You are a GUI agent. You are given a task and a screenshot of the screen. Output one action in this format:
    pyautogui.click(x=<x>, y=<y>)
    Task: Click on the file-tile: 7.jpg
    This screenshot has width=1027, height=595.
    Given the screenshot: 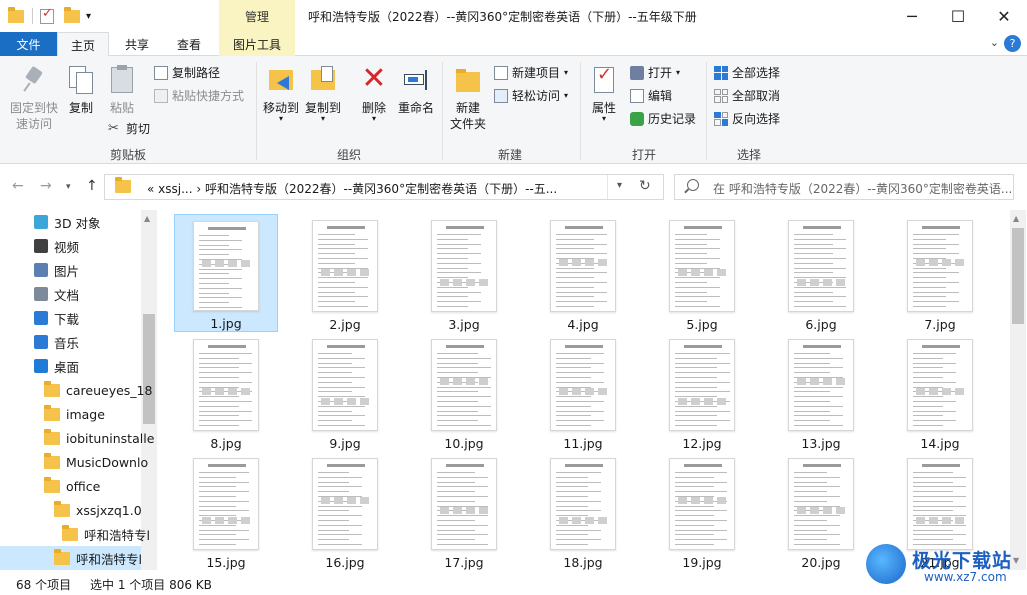 What is the action you would take?
    pyautogui.click(x=940, y=273)
    